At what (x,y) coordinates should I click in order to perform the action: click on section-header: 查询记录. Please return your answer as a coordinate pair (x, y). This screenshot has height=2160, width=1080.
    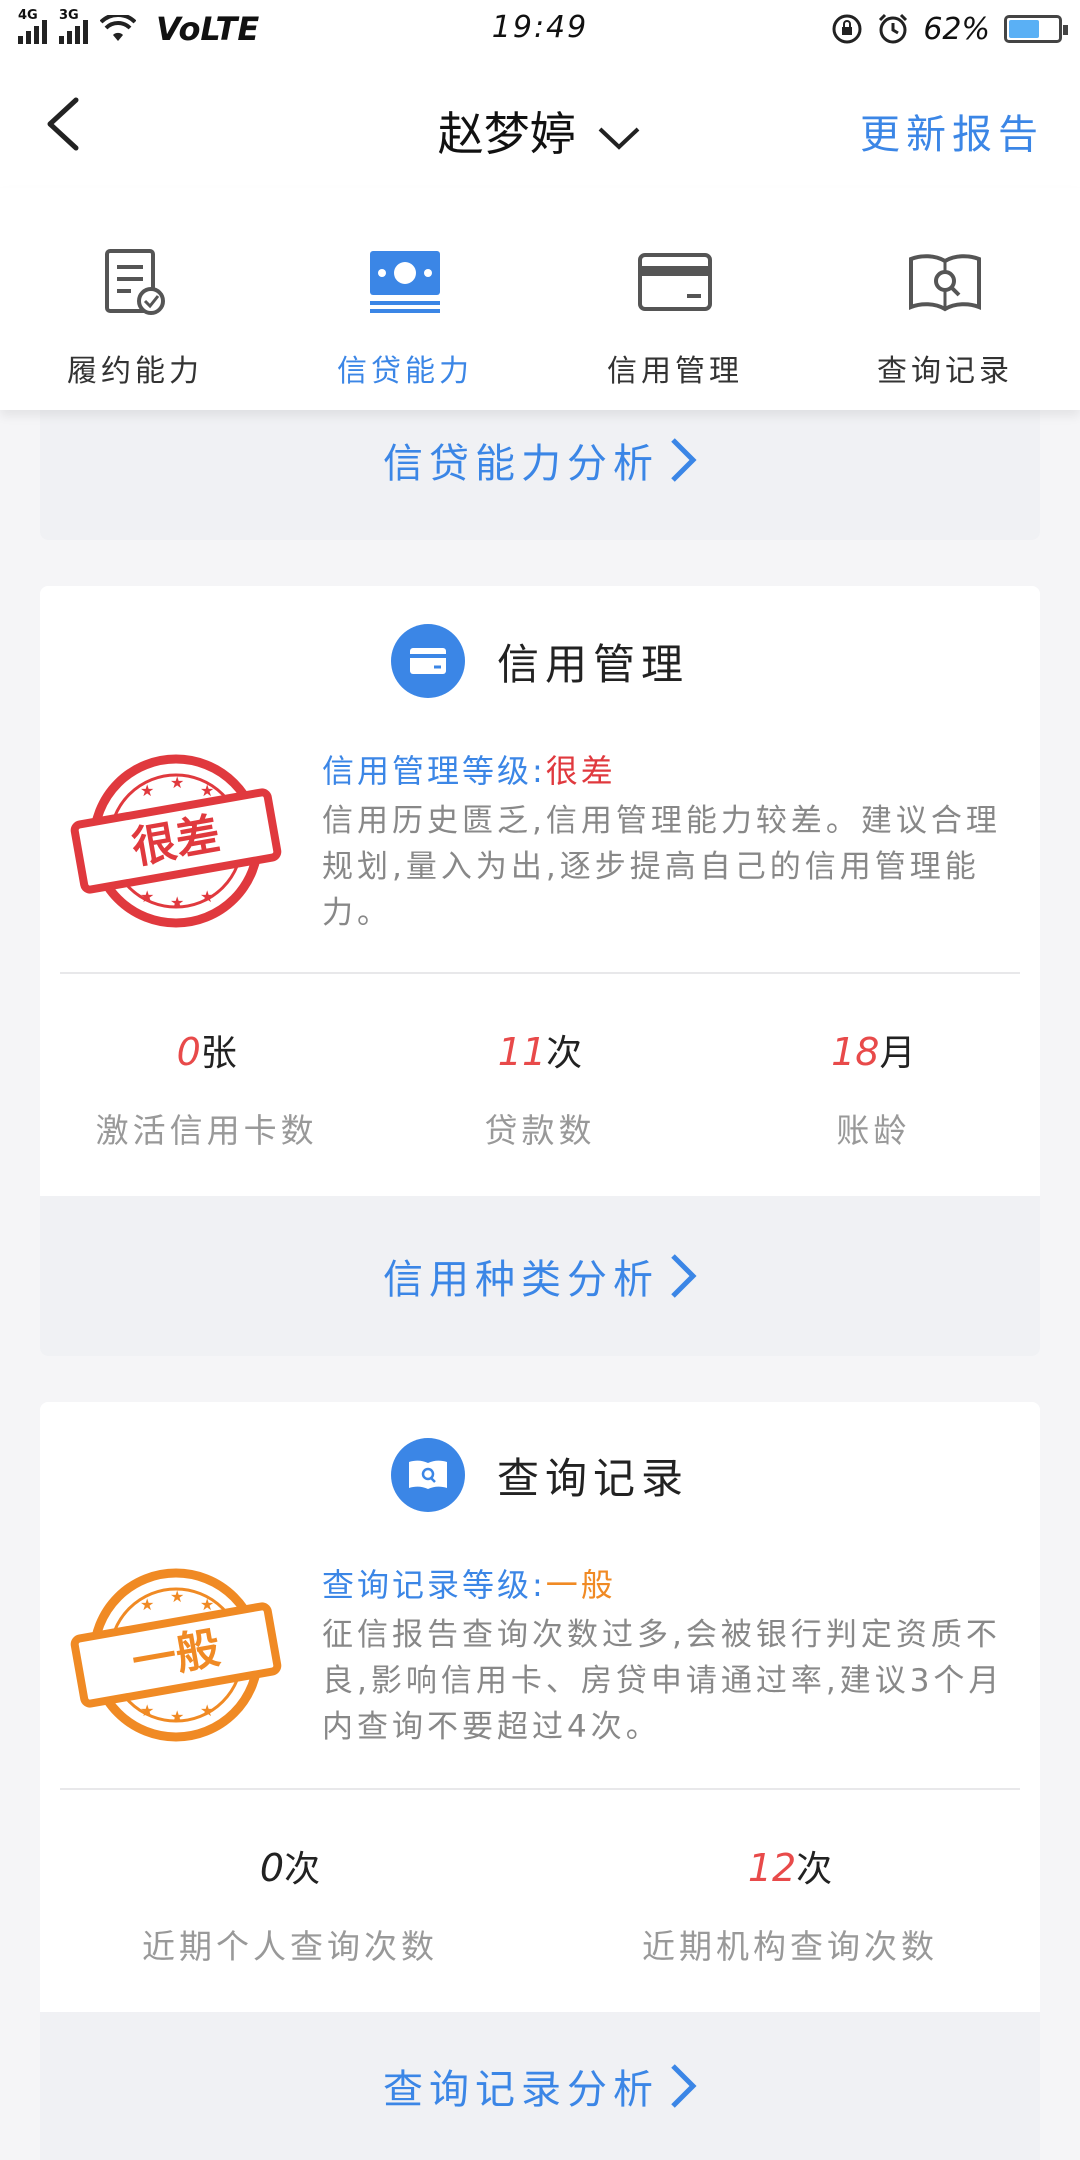
    Looking at the image, I should click on (540, 1475).